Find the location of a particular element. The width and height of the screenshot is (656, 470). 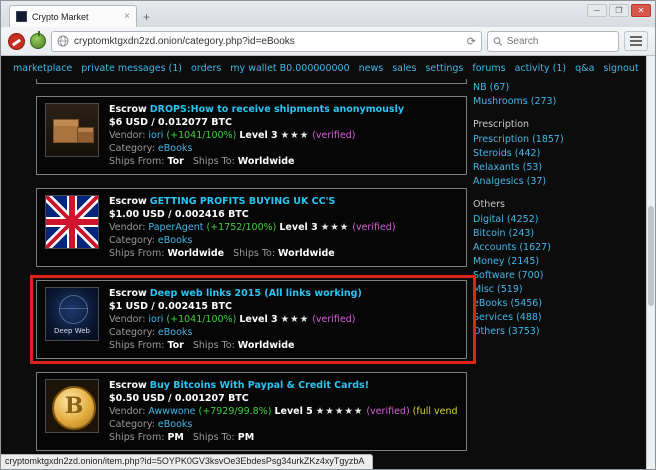

tab-bar: Crypto Market × + ─ ❐ ✕ is located at coordinates (328, 14).